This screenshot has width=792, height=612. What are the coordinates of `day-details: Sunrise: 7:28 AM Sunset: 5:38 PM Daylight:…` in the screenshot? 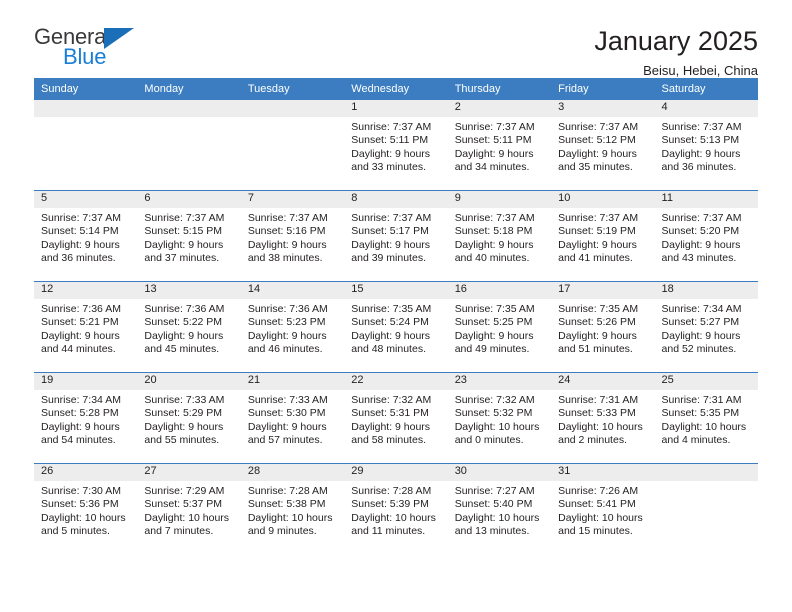 It's located at (292, 510).